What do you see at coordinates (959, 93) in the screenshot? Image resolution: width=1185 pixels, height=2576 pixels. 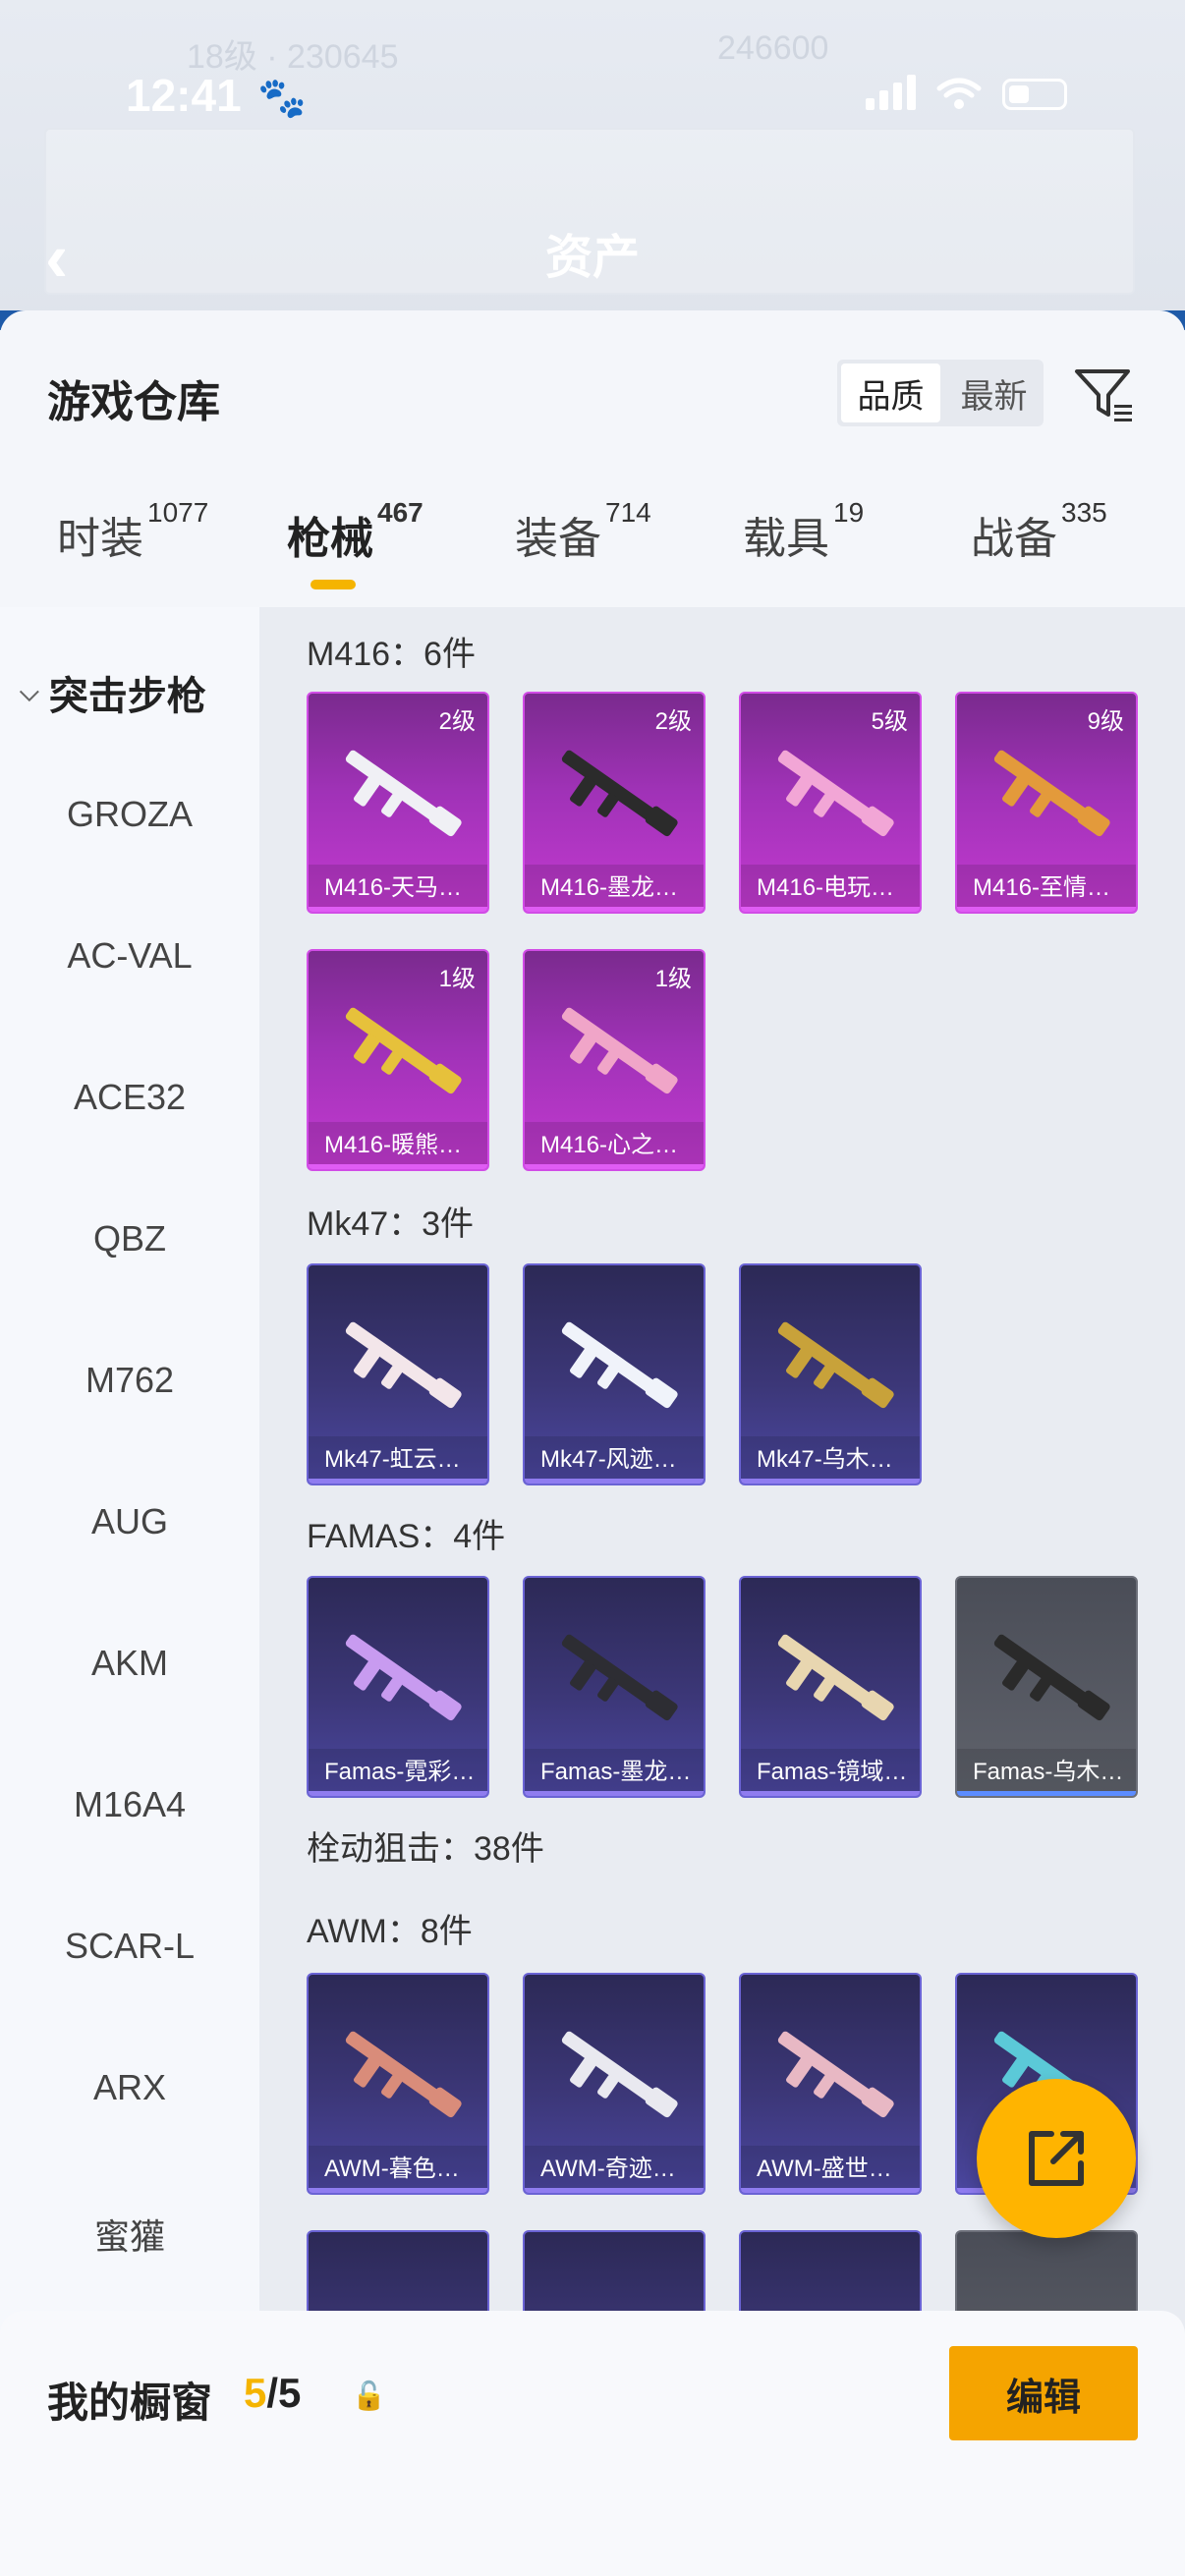 I see `wifi-icon` at bounding box center [959, 93].